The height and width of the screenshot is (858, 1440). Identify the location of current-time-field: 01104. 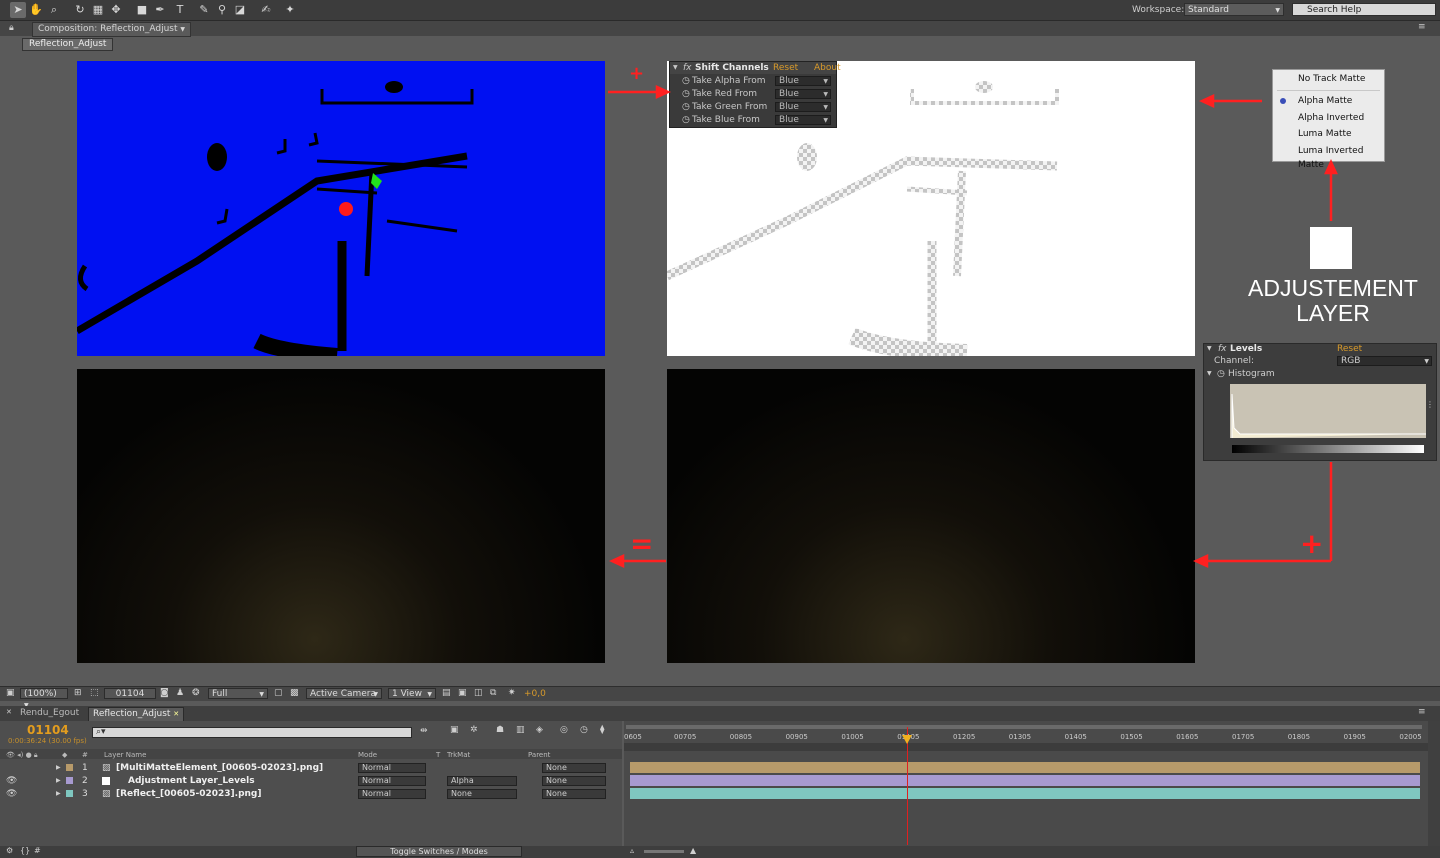
(130, 693).